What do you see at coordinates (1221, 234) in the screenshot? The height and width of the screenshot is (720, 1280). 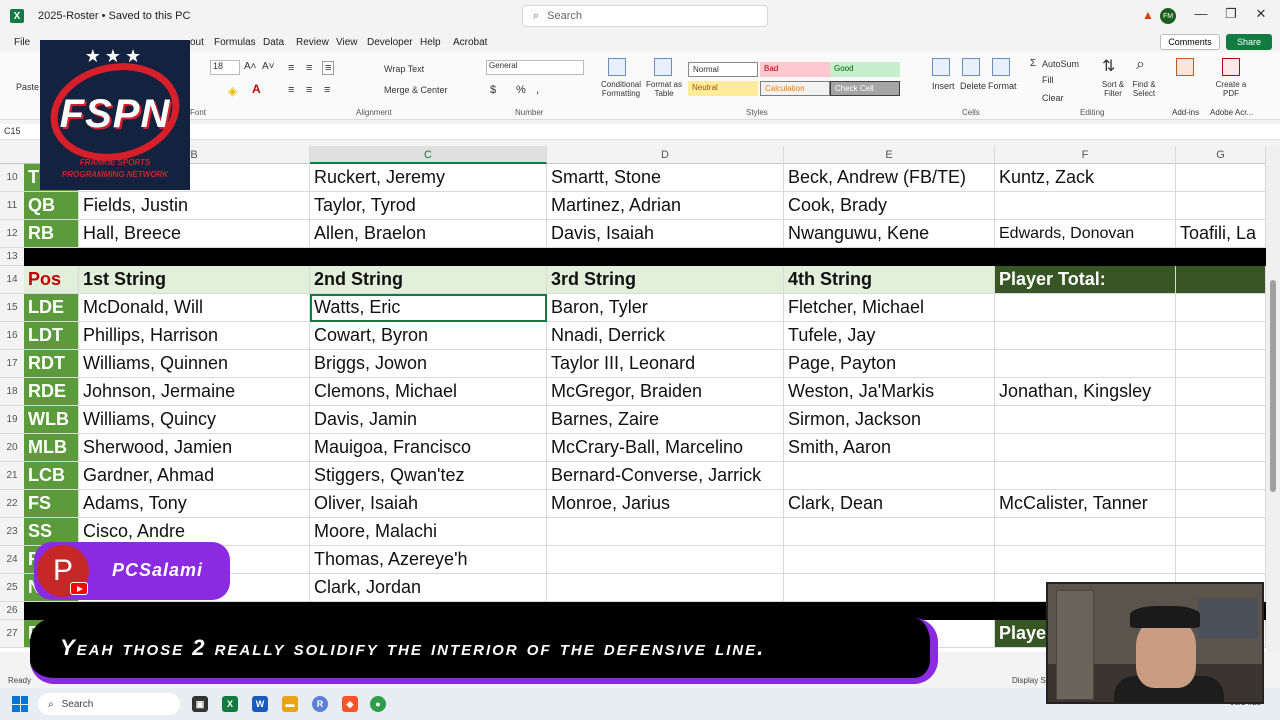 I see `cell-g12: Toafili, La` at bounding box center [1221, 234].